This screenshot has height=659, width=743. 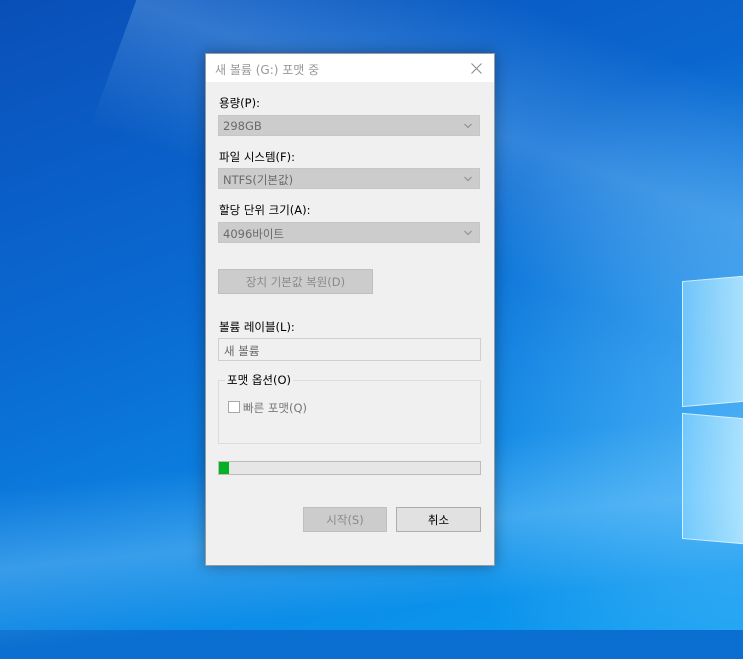 What do you see at coordinates (224, 468) in the screenshot?
I see `progress-fill` at bounding box center [224, 468].